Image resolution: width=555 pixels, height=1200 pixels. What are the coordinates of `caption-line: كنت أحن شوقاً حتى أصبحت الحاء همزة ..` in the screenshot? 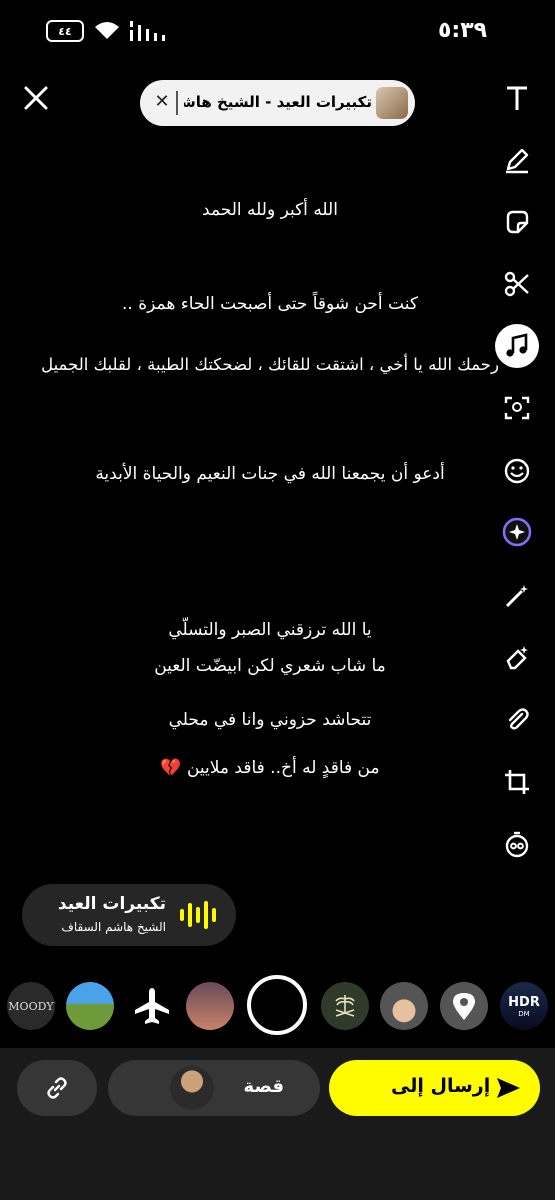 It's located at (270, 304).